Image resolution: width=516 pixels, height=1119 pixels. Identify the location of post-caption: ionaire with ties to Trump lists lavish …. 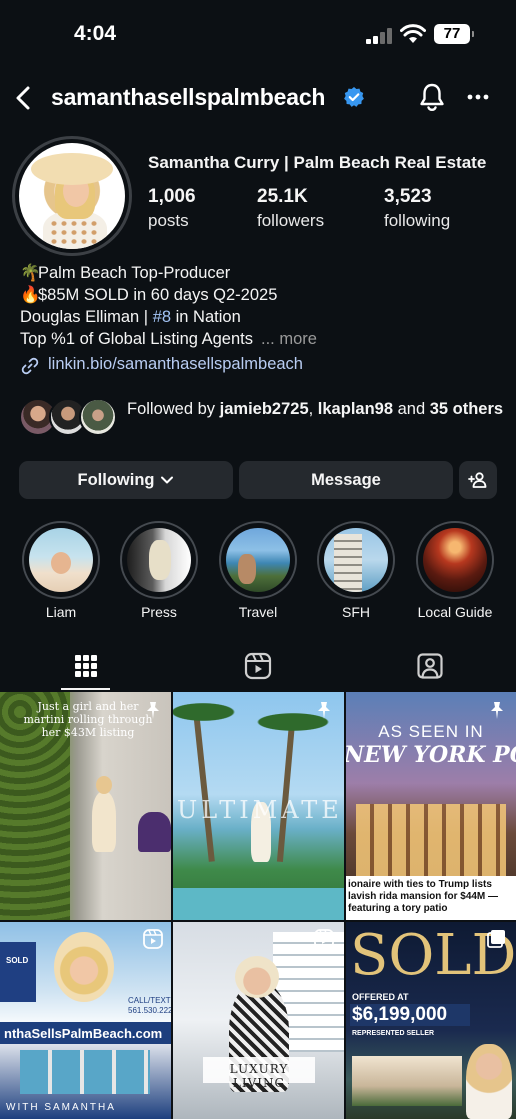
(423, 896).